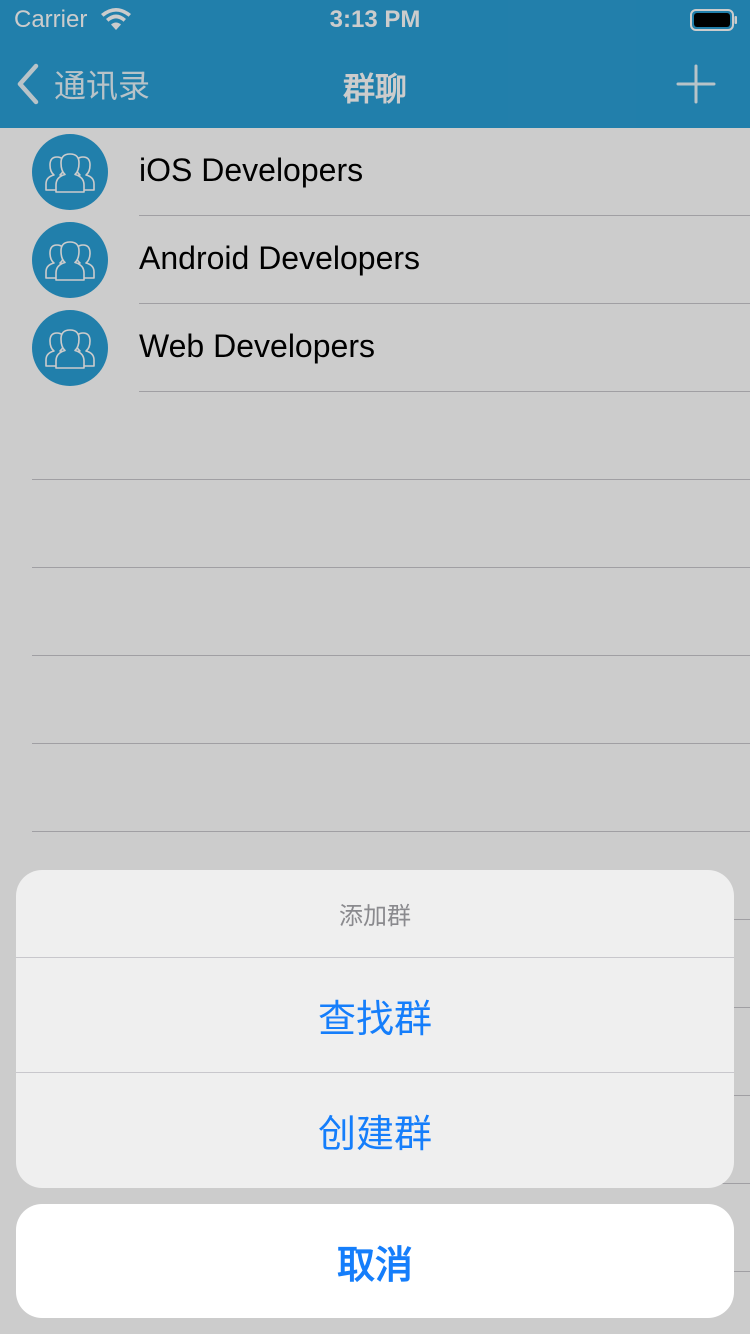 This screenshot has width=750, height=1334. What do you see at coordinates (375, 914) in the screenshot?
I see `action-sheet-title: 添加群` at bounding box center [375, 914].